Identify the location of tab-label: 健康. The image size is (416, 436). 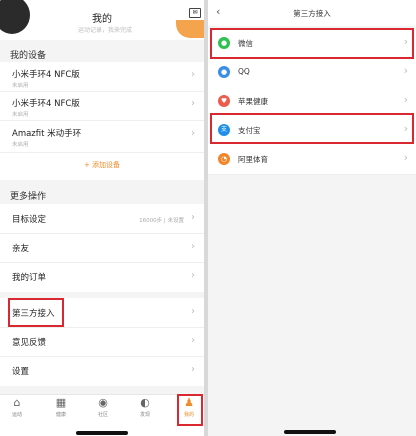
(60, 415).